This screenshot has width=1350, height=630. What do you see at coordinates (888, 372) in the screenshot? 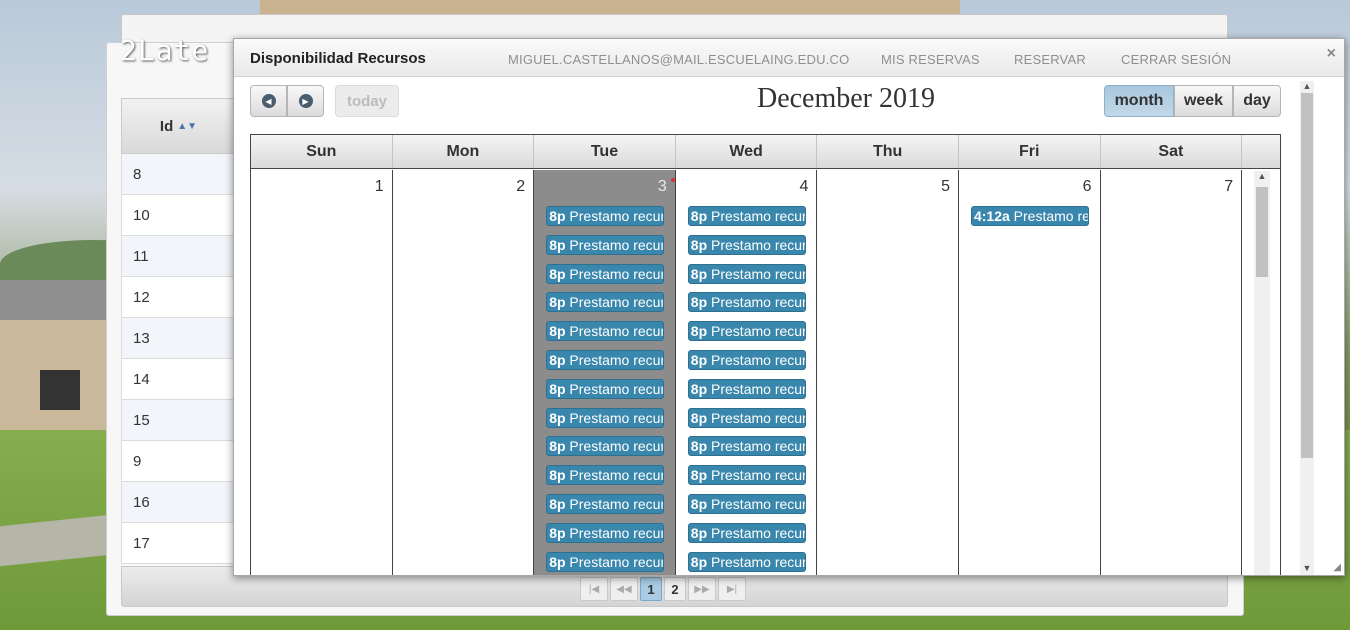
I see `day-cell: 5` at bounding box center [888, 372].